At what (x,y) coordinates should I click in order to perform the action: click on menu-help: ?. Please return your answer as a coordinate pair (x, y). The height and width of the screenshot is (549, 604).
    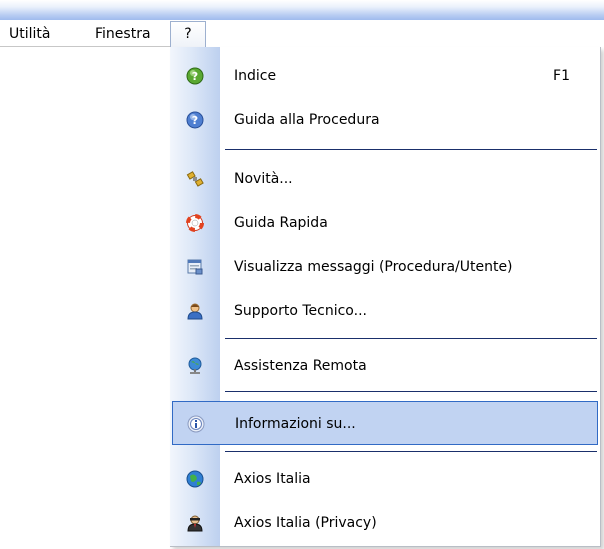
    Looking at the image, I should click on (188, 34).